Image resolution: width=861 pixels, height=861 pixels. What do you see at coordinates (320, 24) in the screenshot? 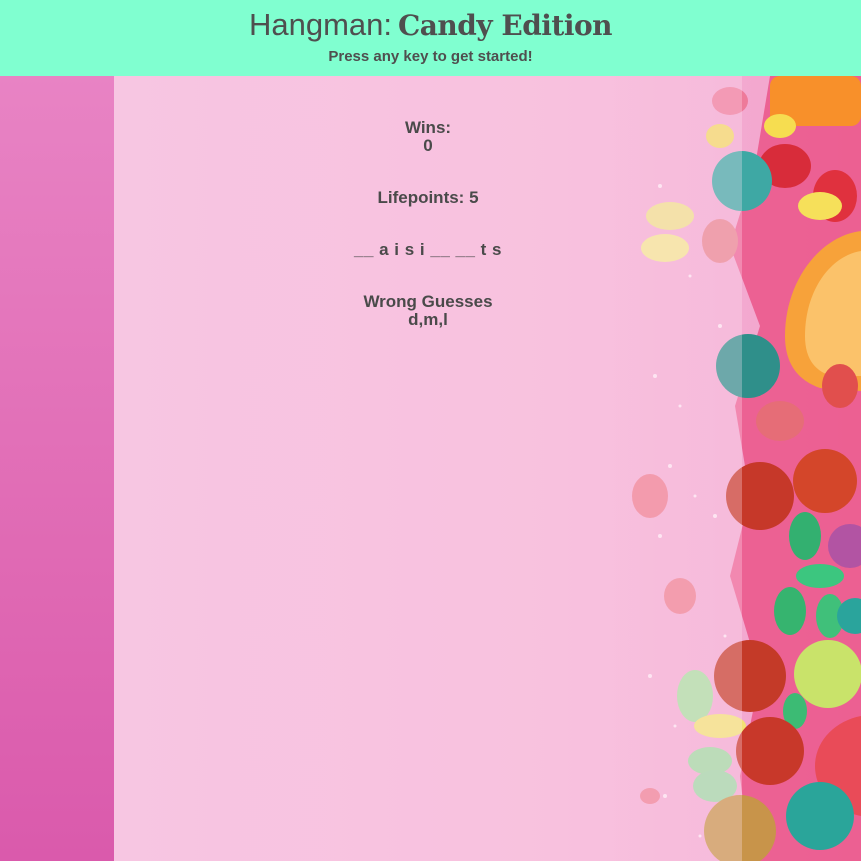
I see `title-main: Hangman:` at bounding box center [320, 24].